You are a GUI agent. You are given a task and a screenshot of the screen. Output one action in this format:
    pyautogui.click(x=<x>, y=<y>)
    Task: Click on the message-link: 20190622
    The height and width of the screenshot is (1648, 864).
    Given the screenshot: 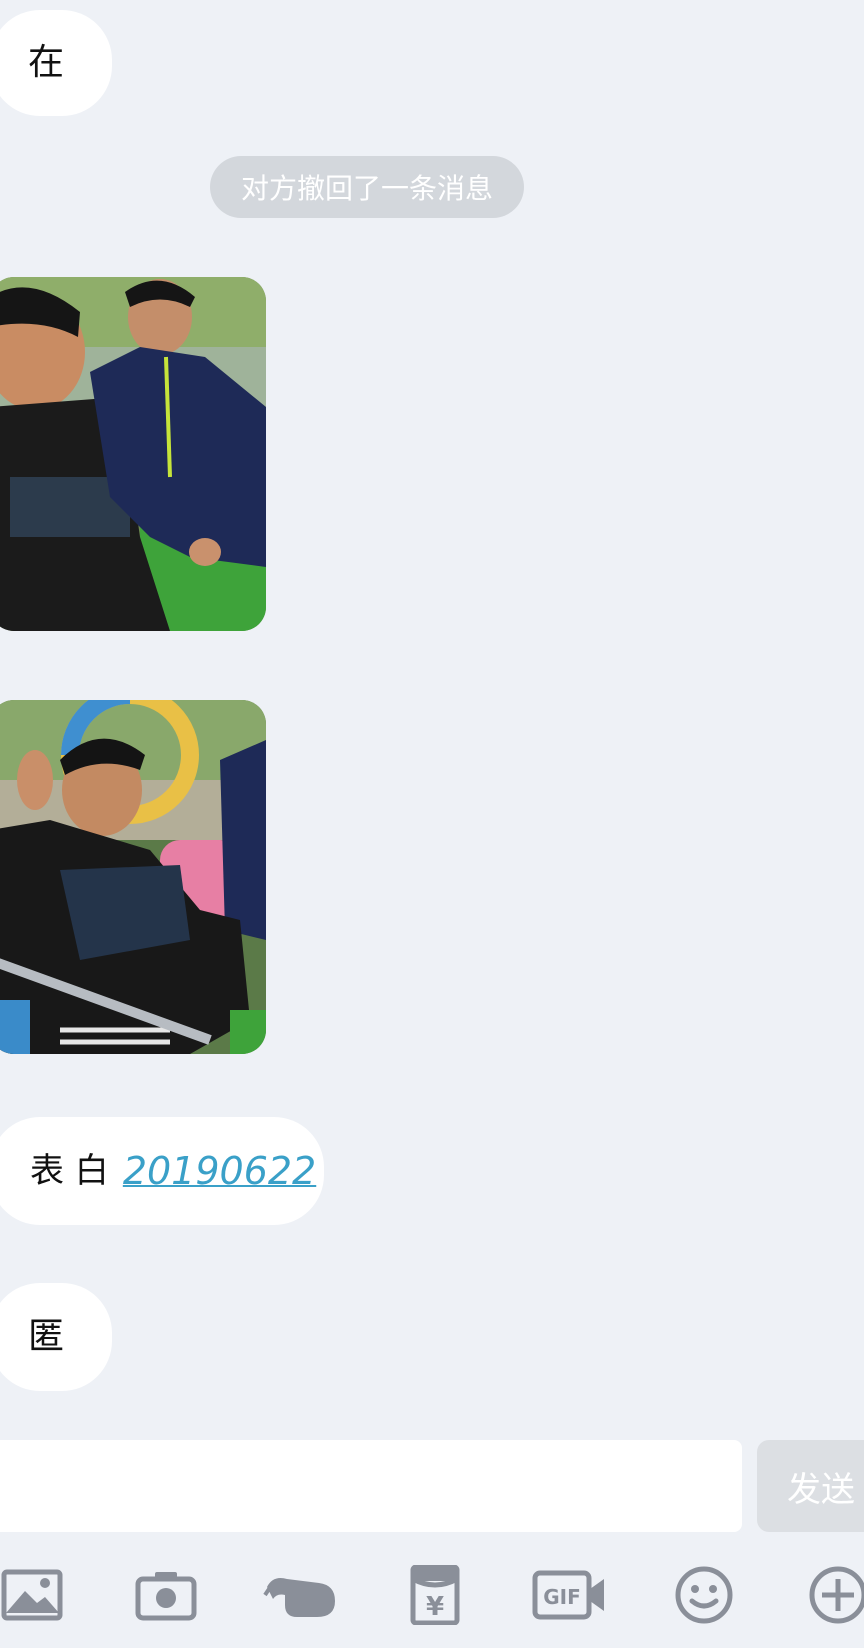 What is the action you would take?
    pyautogui.click(x=219, y=1171)
    